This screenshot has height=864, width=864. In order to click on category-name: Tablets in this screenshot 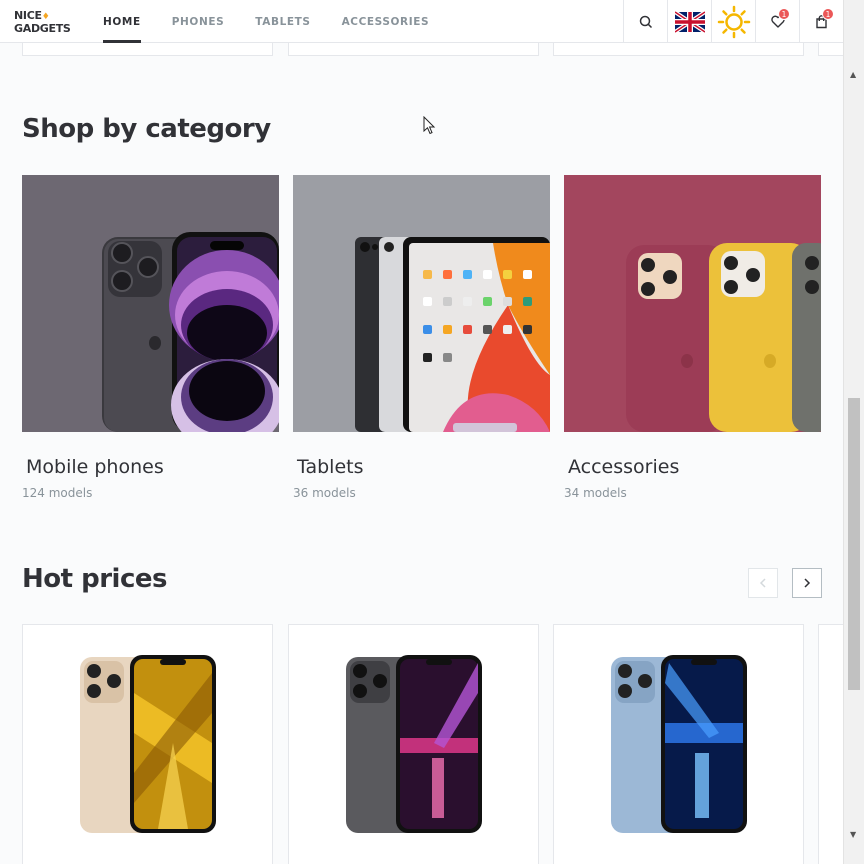, I will do `click(330, 467)`.